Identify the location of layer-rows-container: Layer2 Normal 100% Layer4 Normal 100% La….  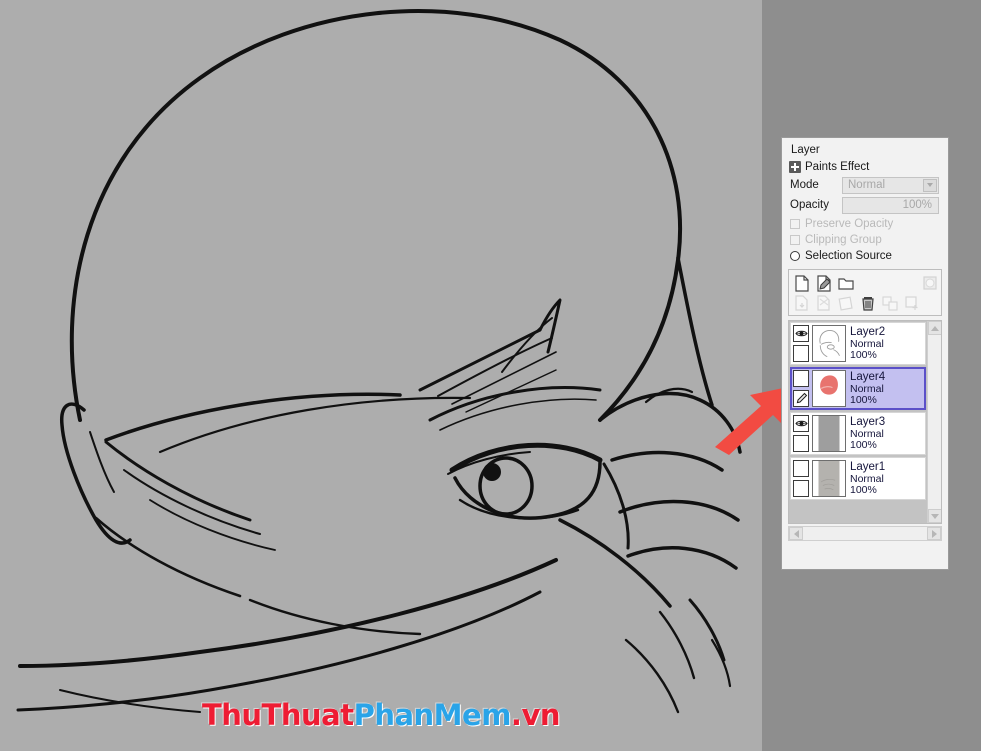
(858, 422).